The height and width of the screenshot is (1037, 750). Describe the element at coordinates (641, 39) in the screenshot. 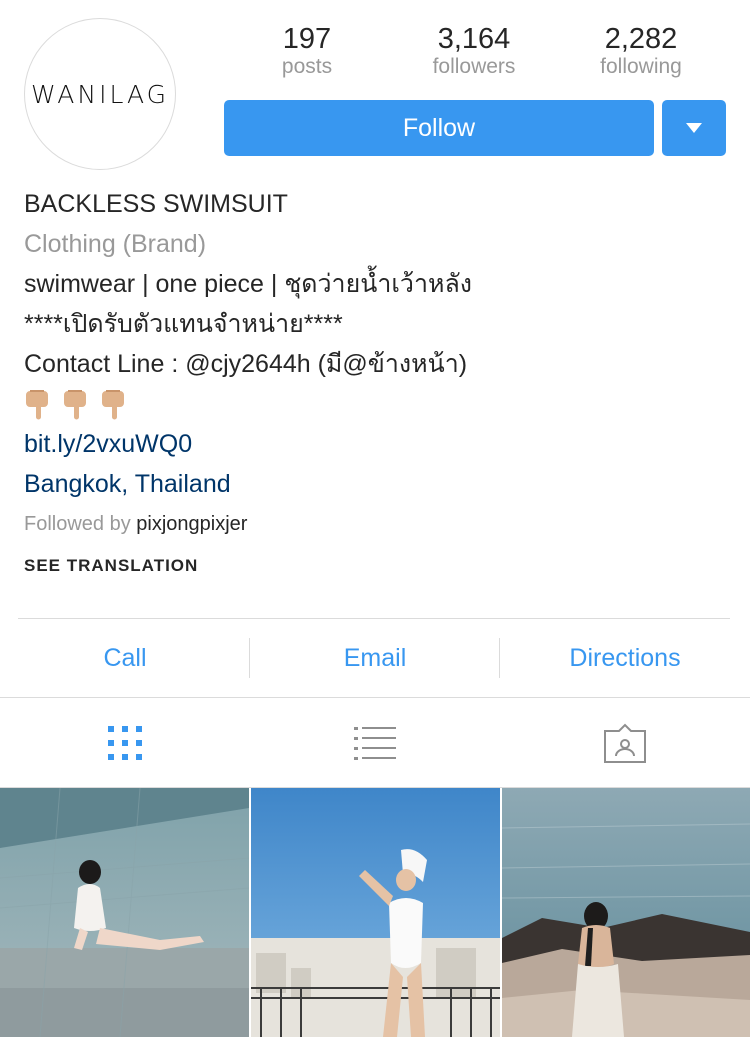

I see `following-count: 2,282` at that location.